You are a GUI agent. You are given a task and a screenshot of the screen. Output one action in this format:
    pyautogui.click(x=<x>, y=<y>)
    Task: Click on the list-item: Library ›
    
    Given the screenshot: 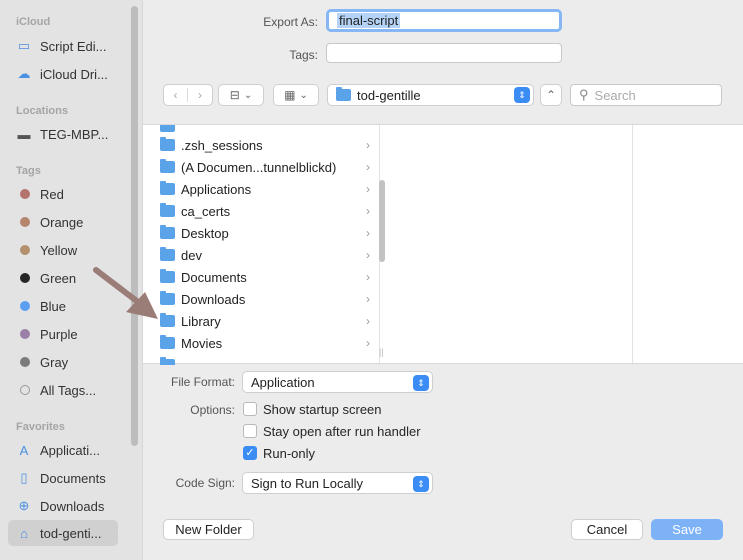 What is the action you would take?
    pyautogui.click(x=265, y=321)
    